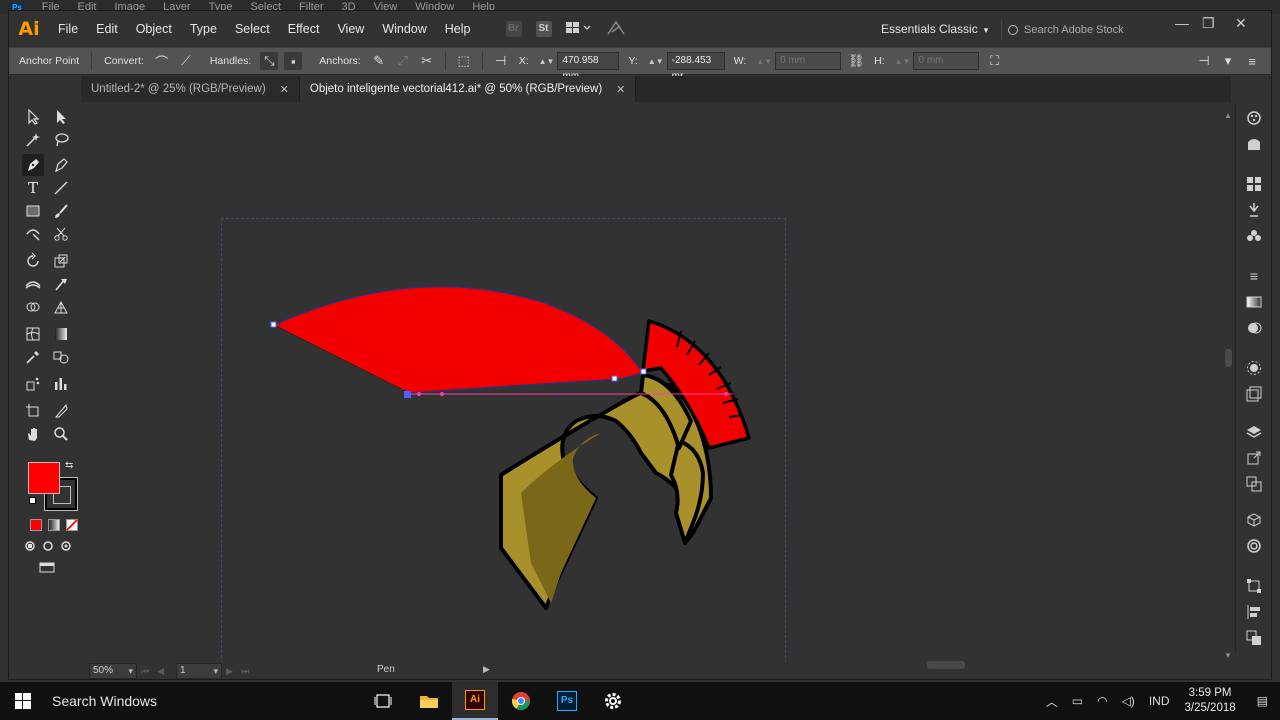  I want to click on artboards-icon, so click(1254, 484).